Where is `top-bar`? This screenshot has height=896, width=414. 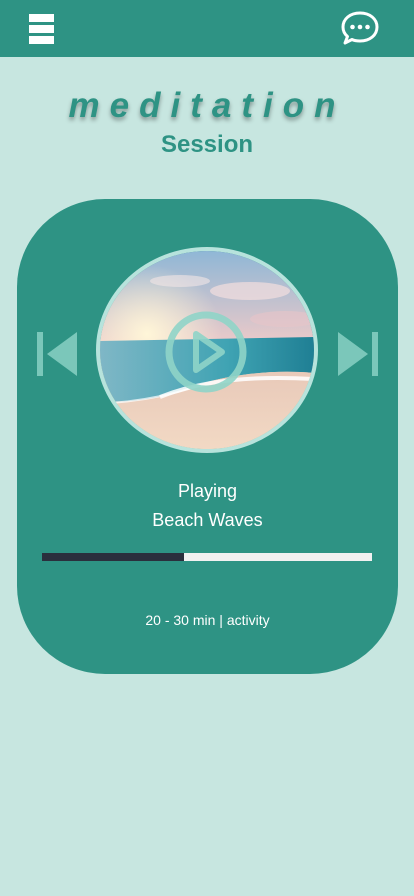
top-bar is located at coordinates (207, 28).